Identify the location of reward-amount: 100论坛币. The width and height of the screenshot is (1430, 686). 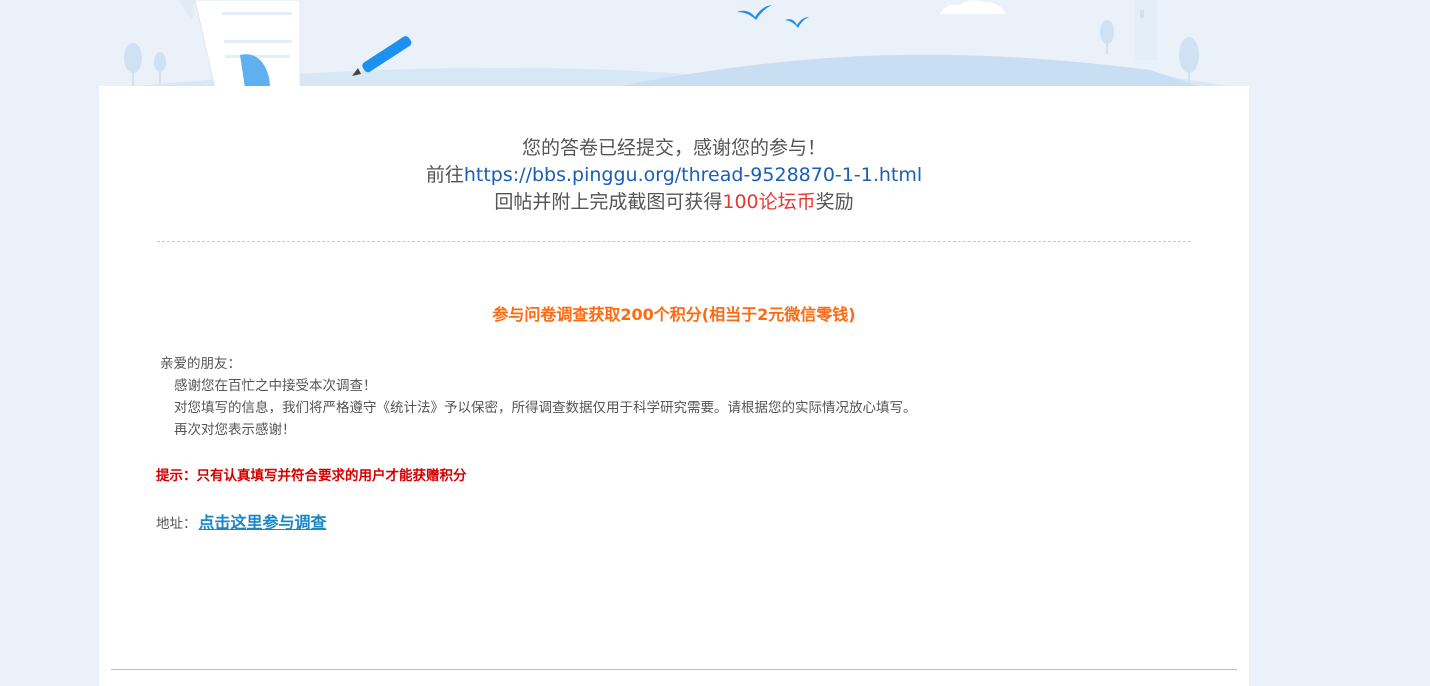
(769, 202).